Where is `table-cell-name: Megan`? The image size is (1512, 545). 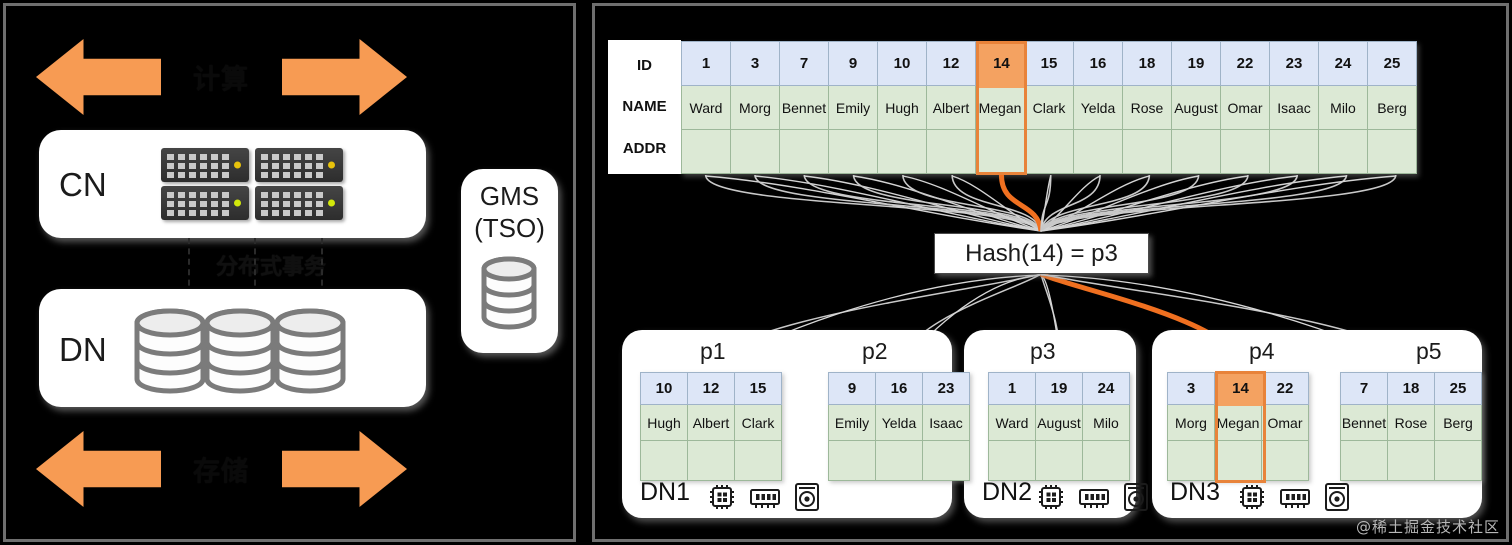 table-cell-name: Megan is located at coordinates (1000, 107).